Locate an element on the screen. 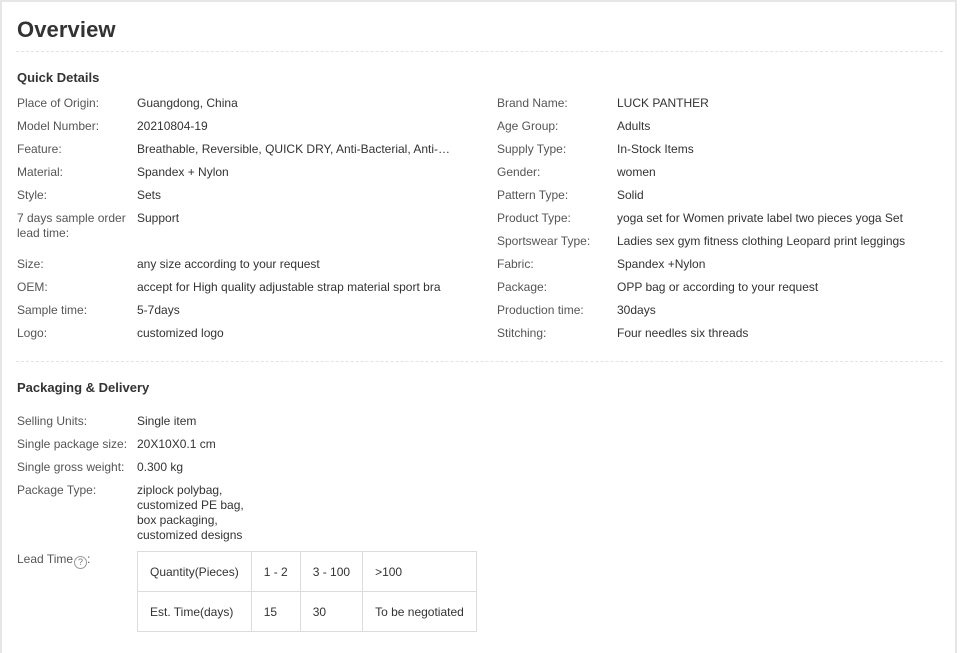 The height and width of the screenshot is (653, 961). detail-label: 7 days sample order lead time: is located at coordinates (71, 225).